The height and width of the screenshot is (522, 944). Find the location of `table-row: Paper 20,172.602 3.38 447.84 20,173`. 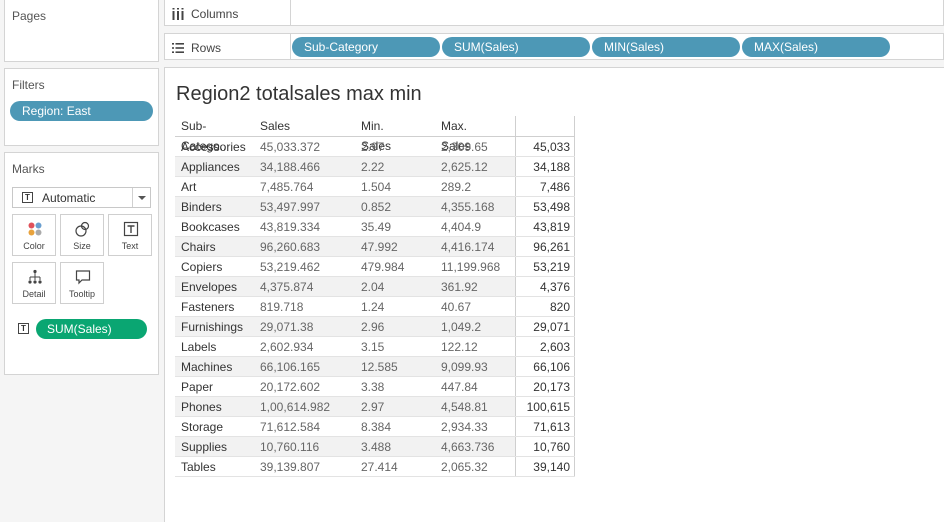

table-row: Paper 20,172.602 3.38 447.84 20,173 is located at coordinates (375, 387).